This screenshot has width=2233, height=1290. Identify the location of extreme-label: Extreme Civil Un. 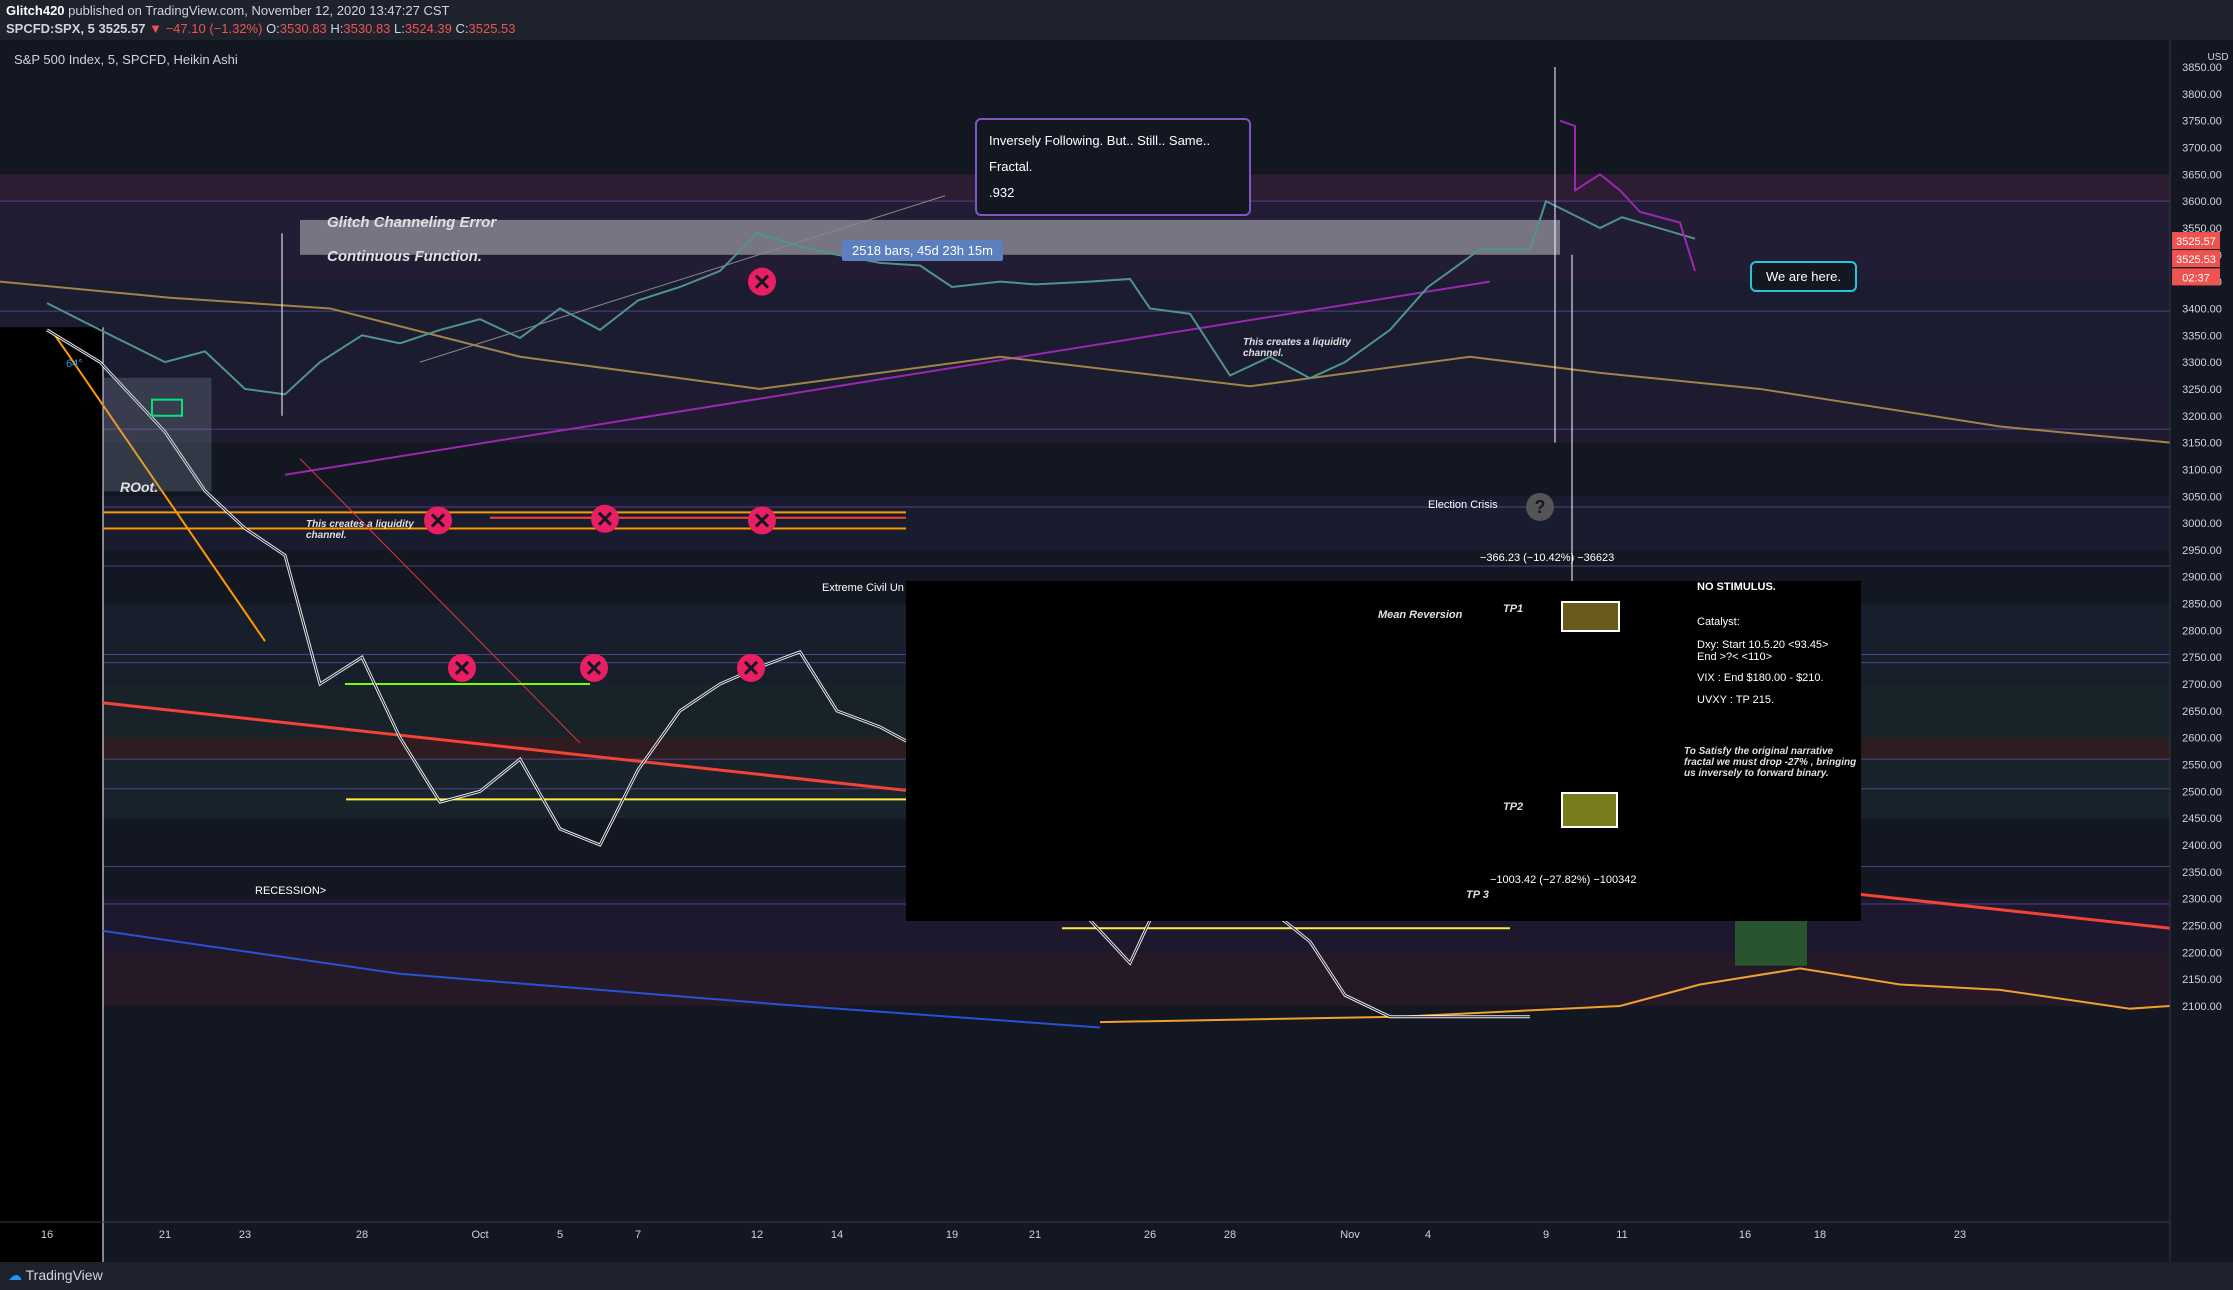
(863, 588).